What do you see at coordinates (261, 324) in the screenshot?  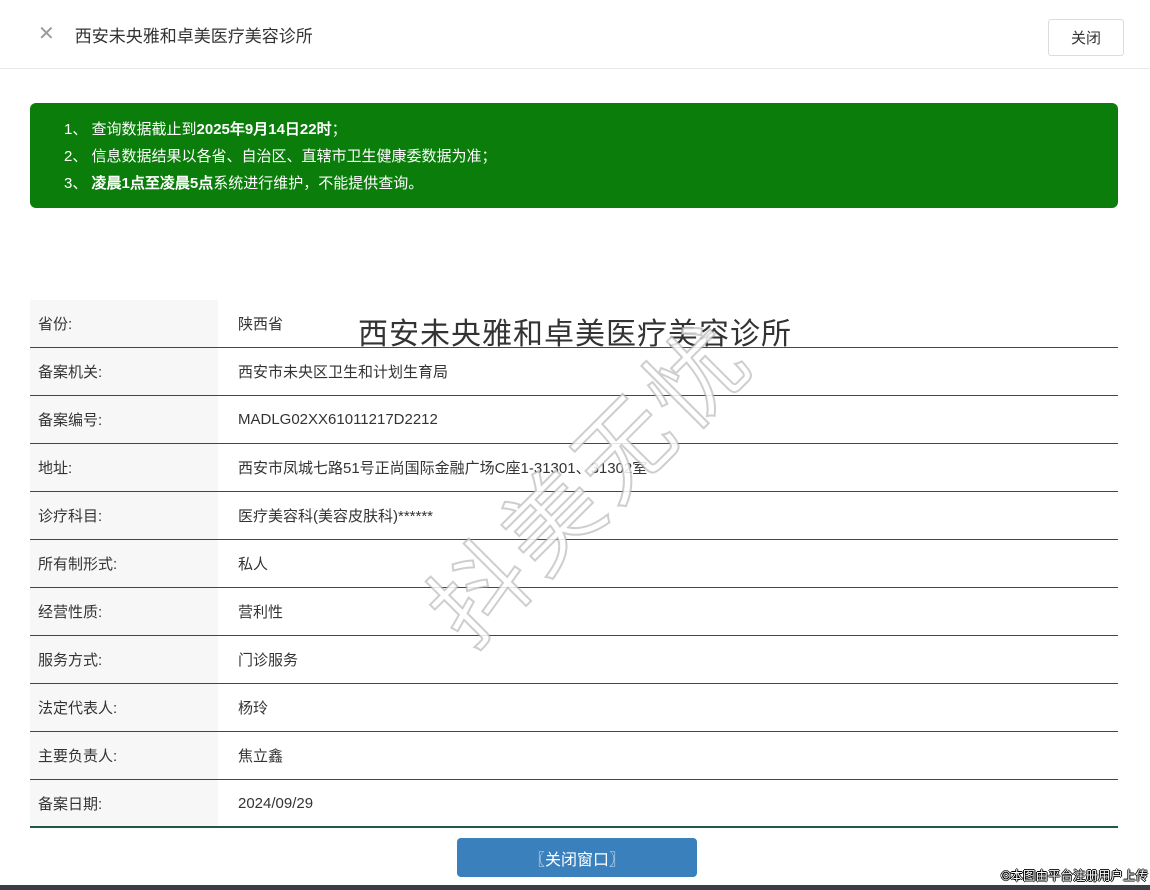 I see `field-value: 陕西省` at bounding box center [261, 324].